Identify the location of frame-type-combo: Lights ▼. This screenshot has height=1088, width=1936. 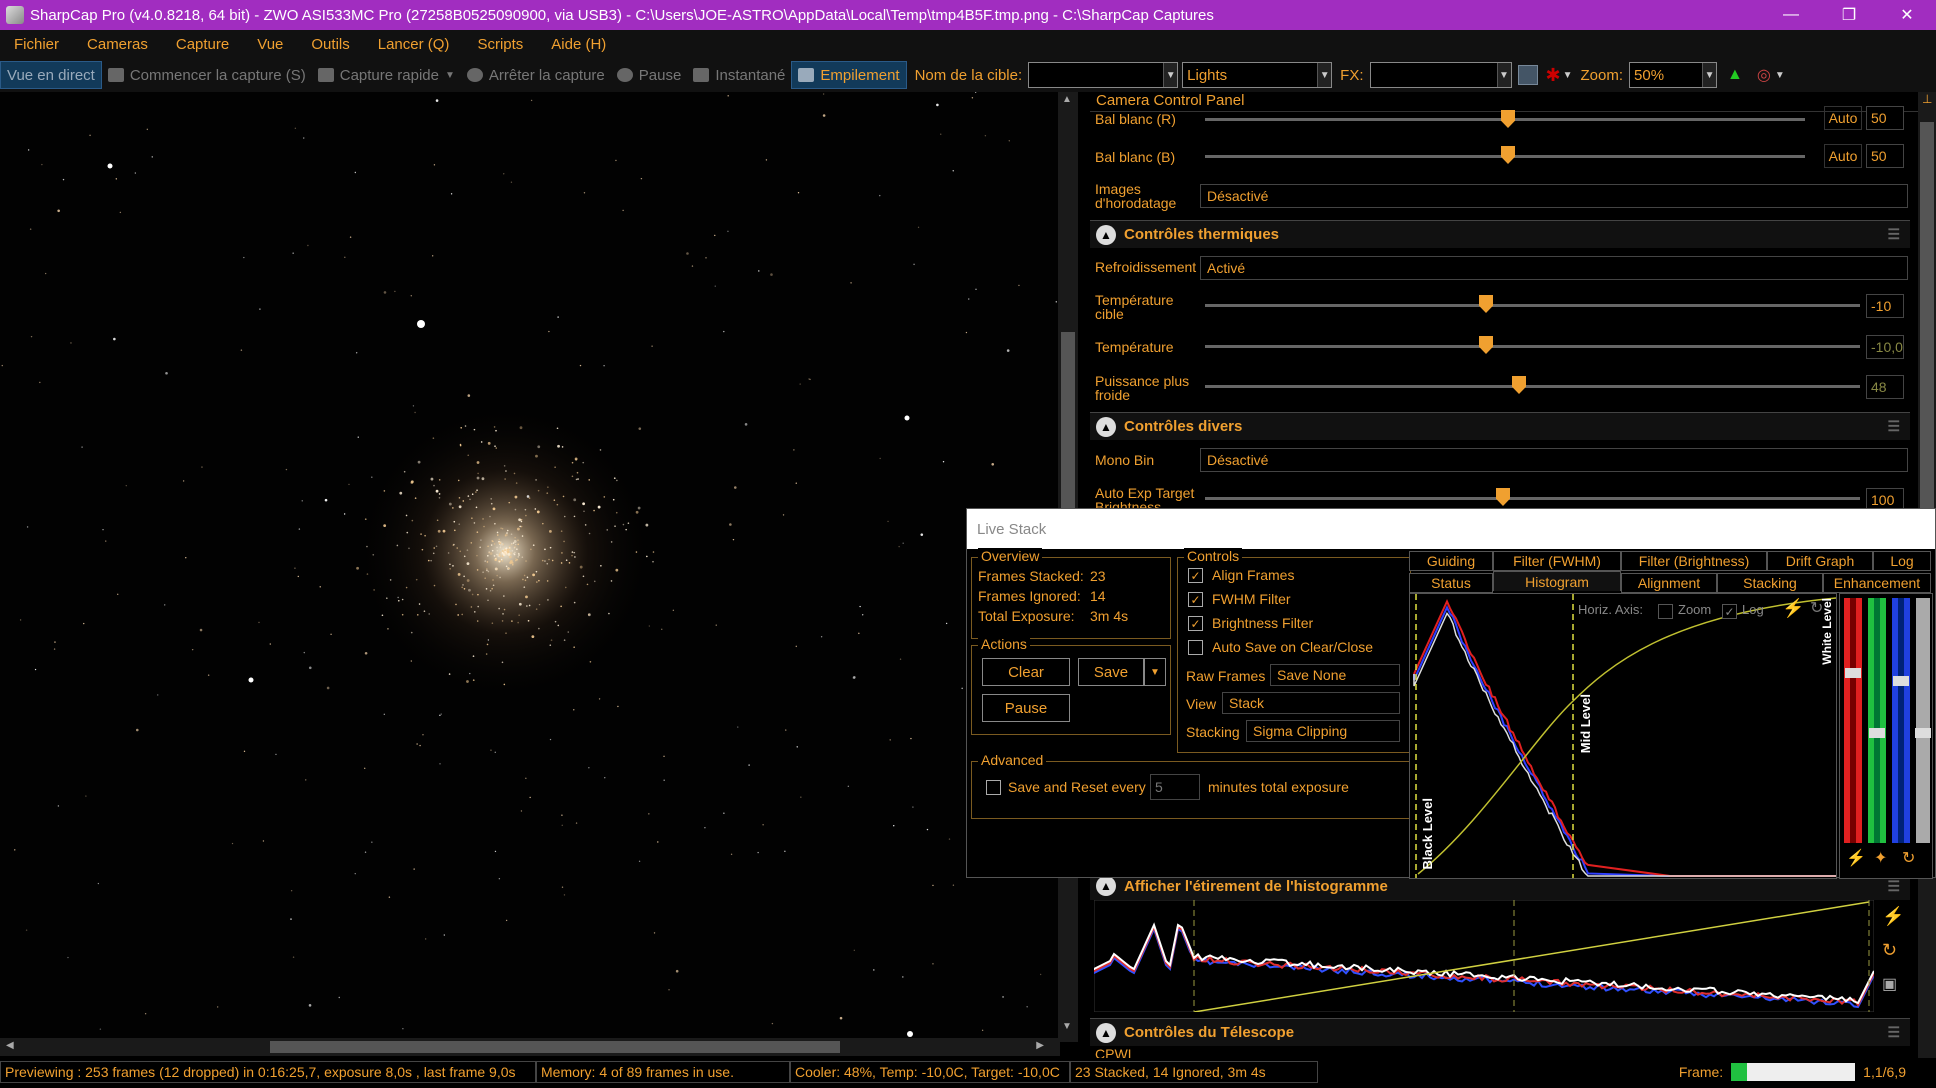
(1257, 75).